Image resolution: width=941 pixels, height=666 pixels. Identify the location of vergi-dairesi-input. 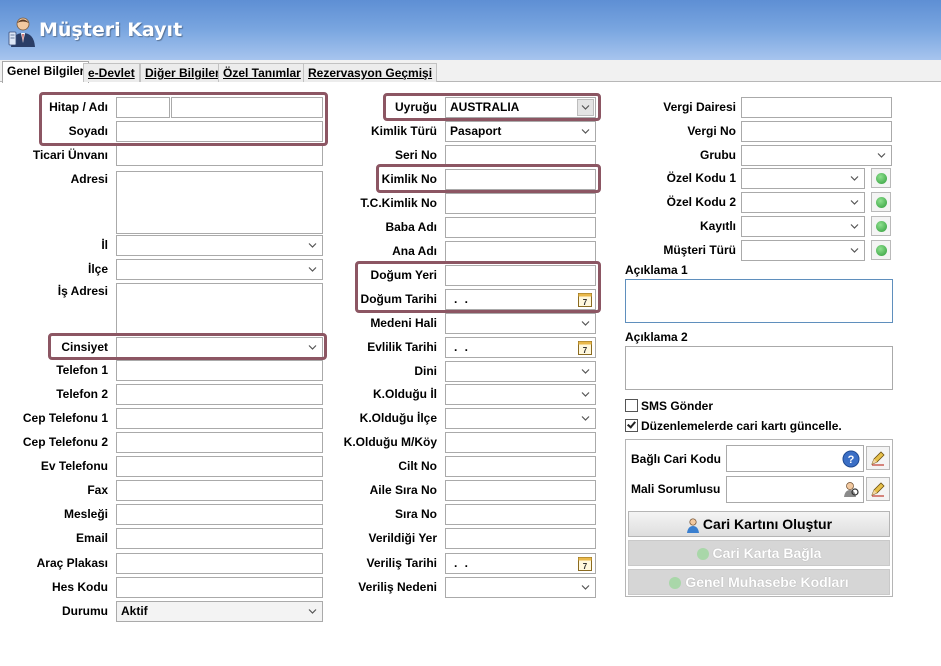
(816, 107).